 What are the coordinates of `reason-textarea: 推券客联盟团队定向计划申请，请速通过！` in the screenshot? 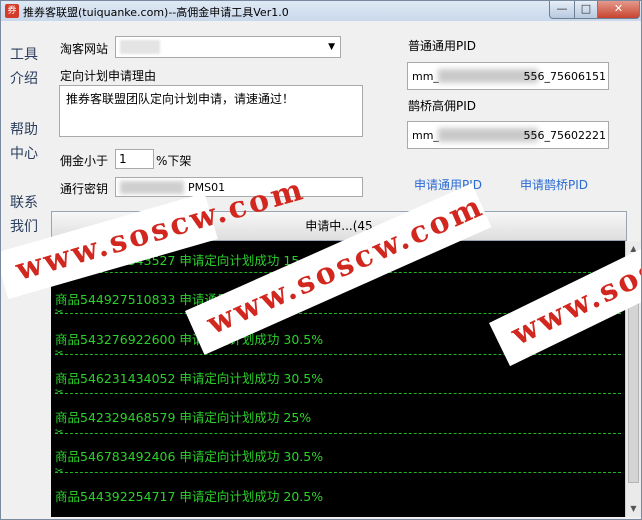 It's located at (211, 111).